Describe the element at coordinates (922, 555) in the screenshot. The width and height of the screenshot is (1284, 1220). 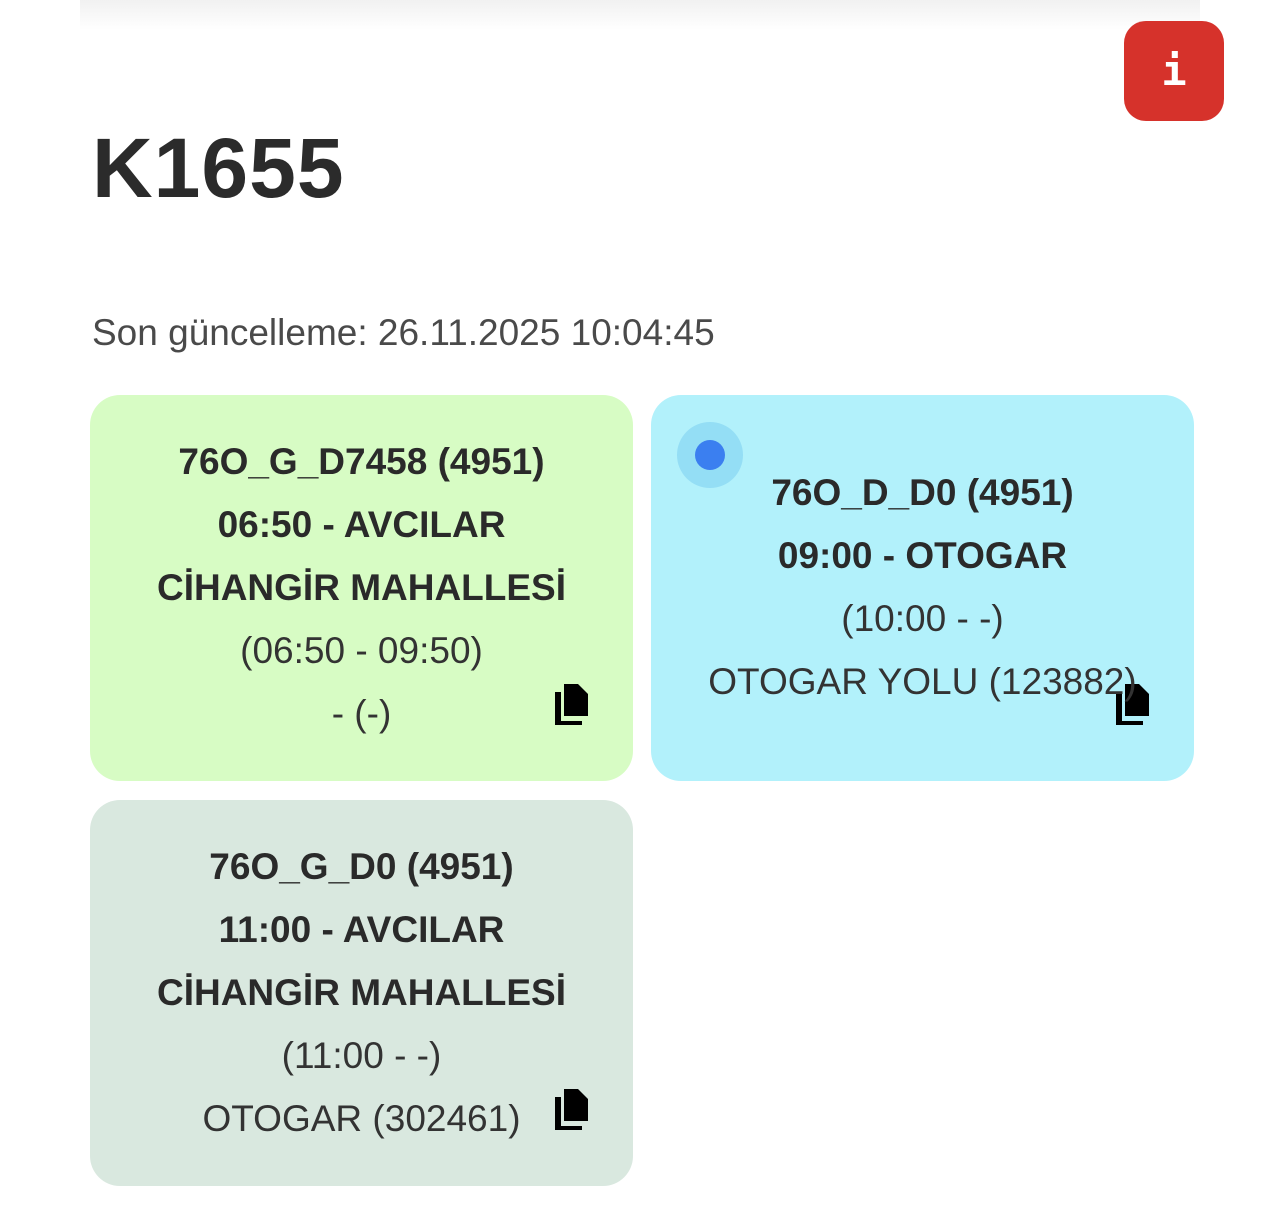
I see `trip-departure: 09:00 - OTOGAR` at that location.